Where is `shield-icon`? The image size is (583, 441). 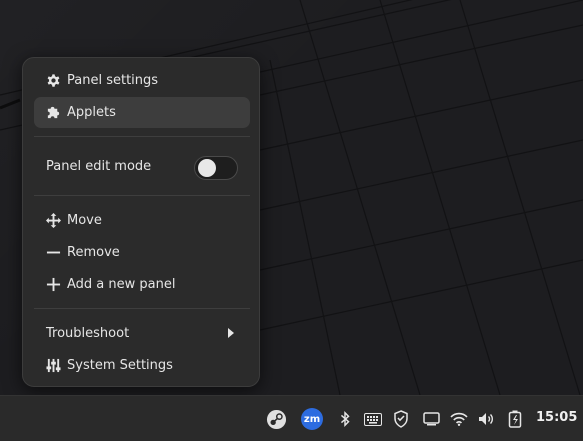 shield-icon is located at coordinates (401, 419).